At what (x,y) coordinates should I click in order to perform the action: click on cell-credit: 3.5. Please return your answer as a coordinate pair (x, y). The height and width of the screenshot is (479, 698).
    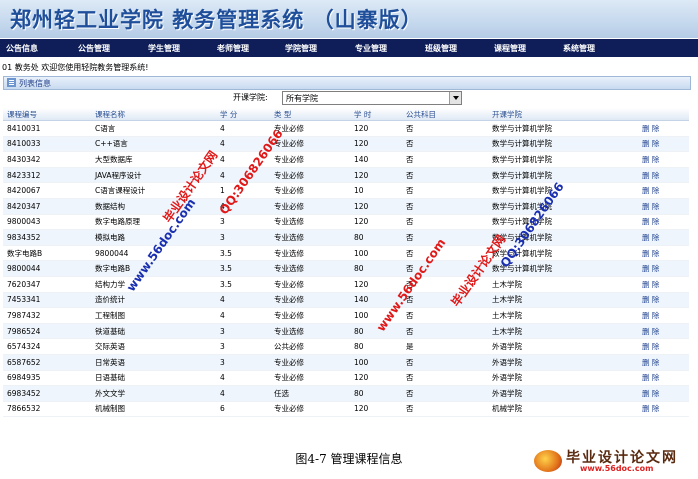
    Looking at the image, I should click on (243, 284).